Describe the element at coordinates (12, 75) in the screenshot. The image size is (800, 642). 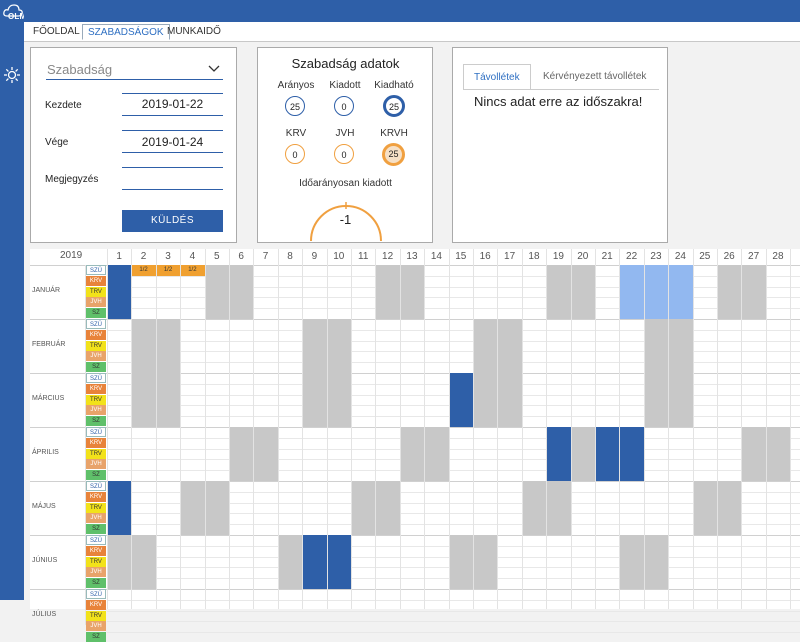
I see `sun-icon` at that location.